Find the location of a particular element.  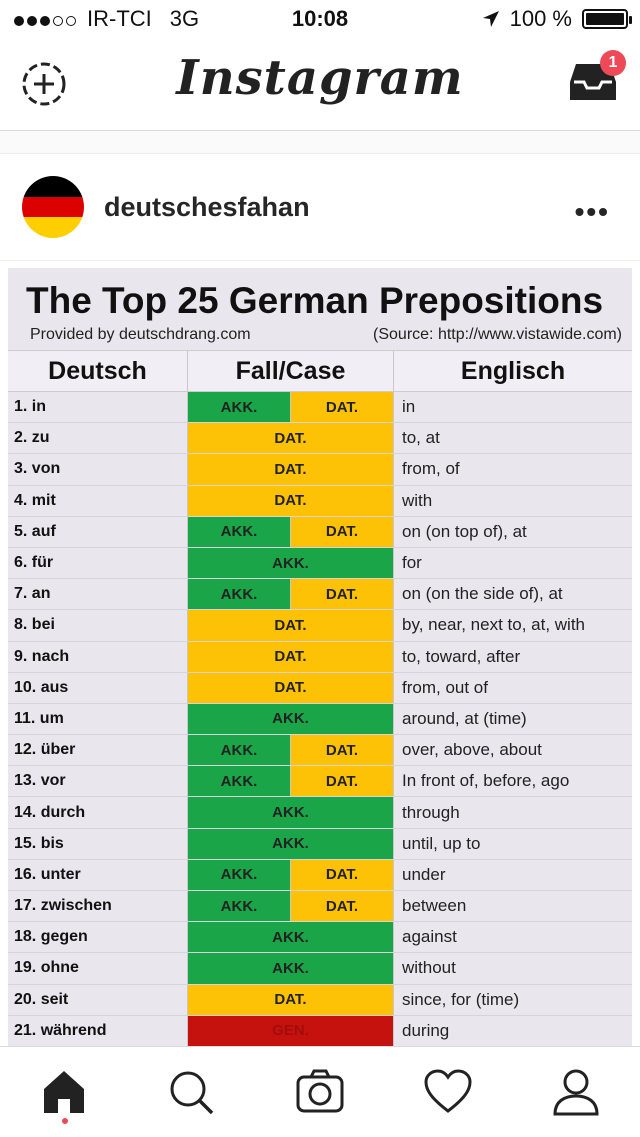

image-title: The Top 25 German Prepositions is located at coordinates (315, 300).